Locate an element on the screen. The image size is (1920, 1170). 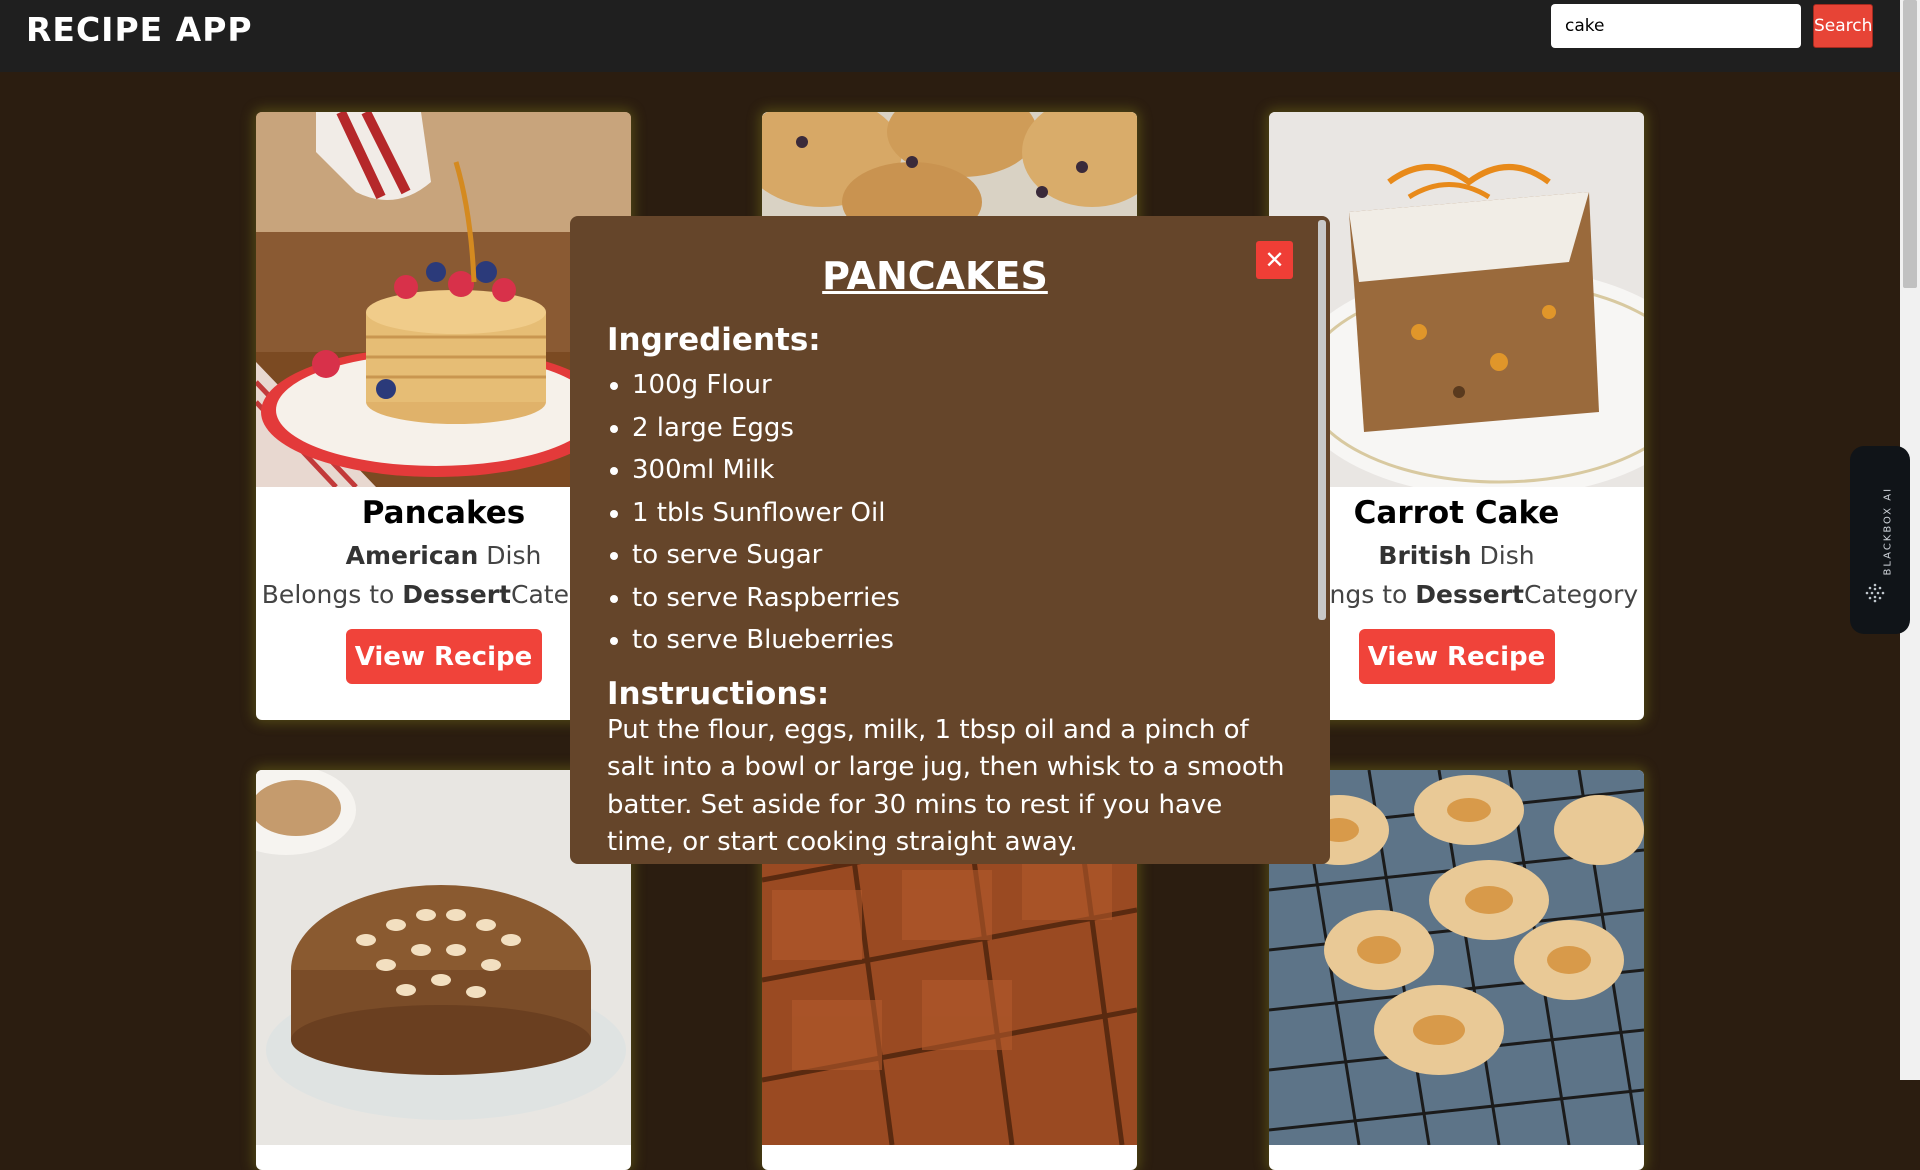
blackbox-logo-icon is located at coordinates (1874, 592).